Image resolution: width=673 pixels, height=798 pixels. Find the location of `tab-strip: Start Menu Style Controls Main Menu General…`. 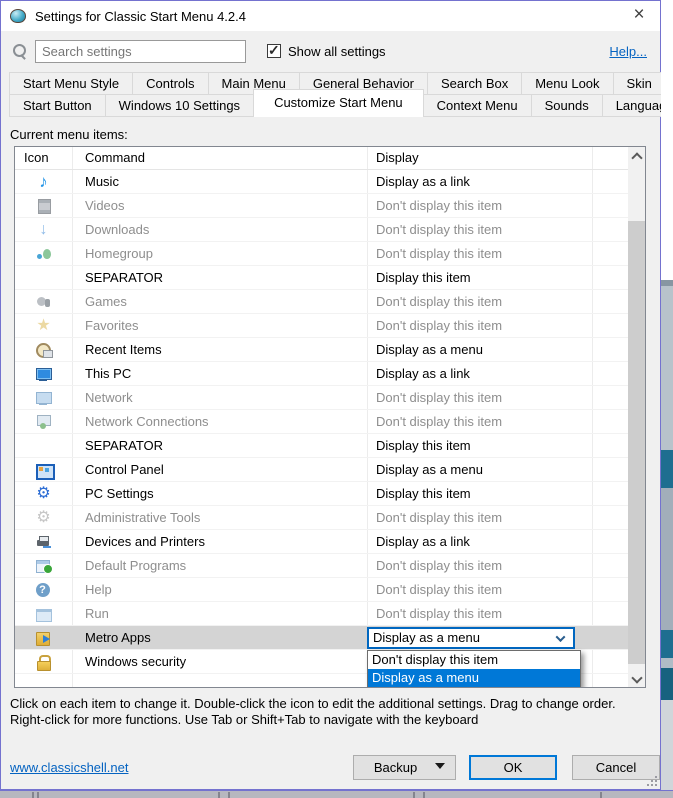

tab-strip: Start Menu Style Controls Main Menu General… is located at coordinates (341, 94).